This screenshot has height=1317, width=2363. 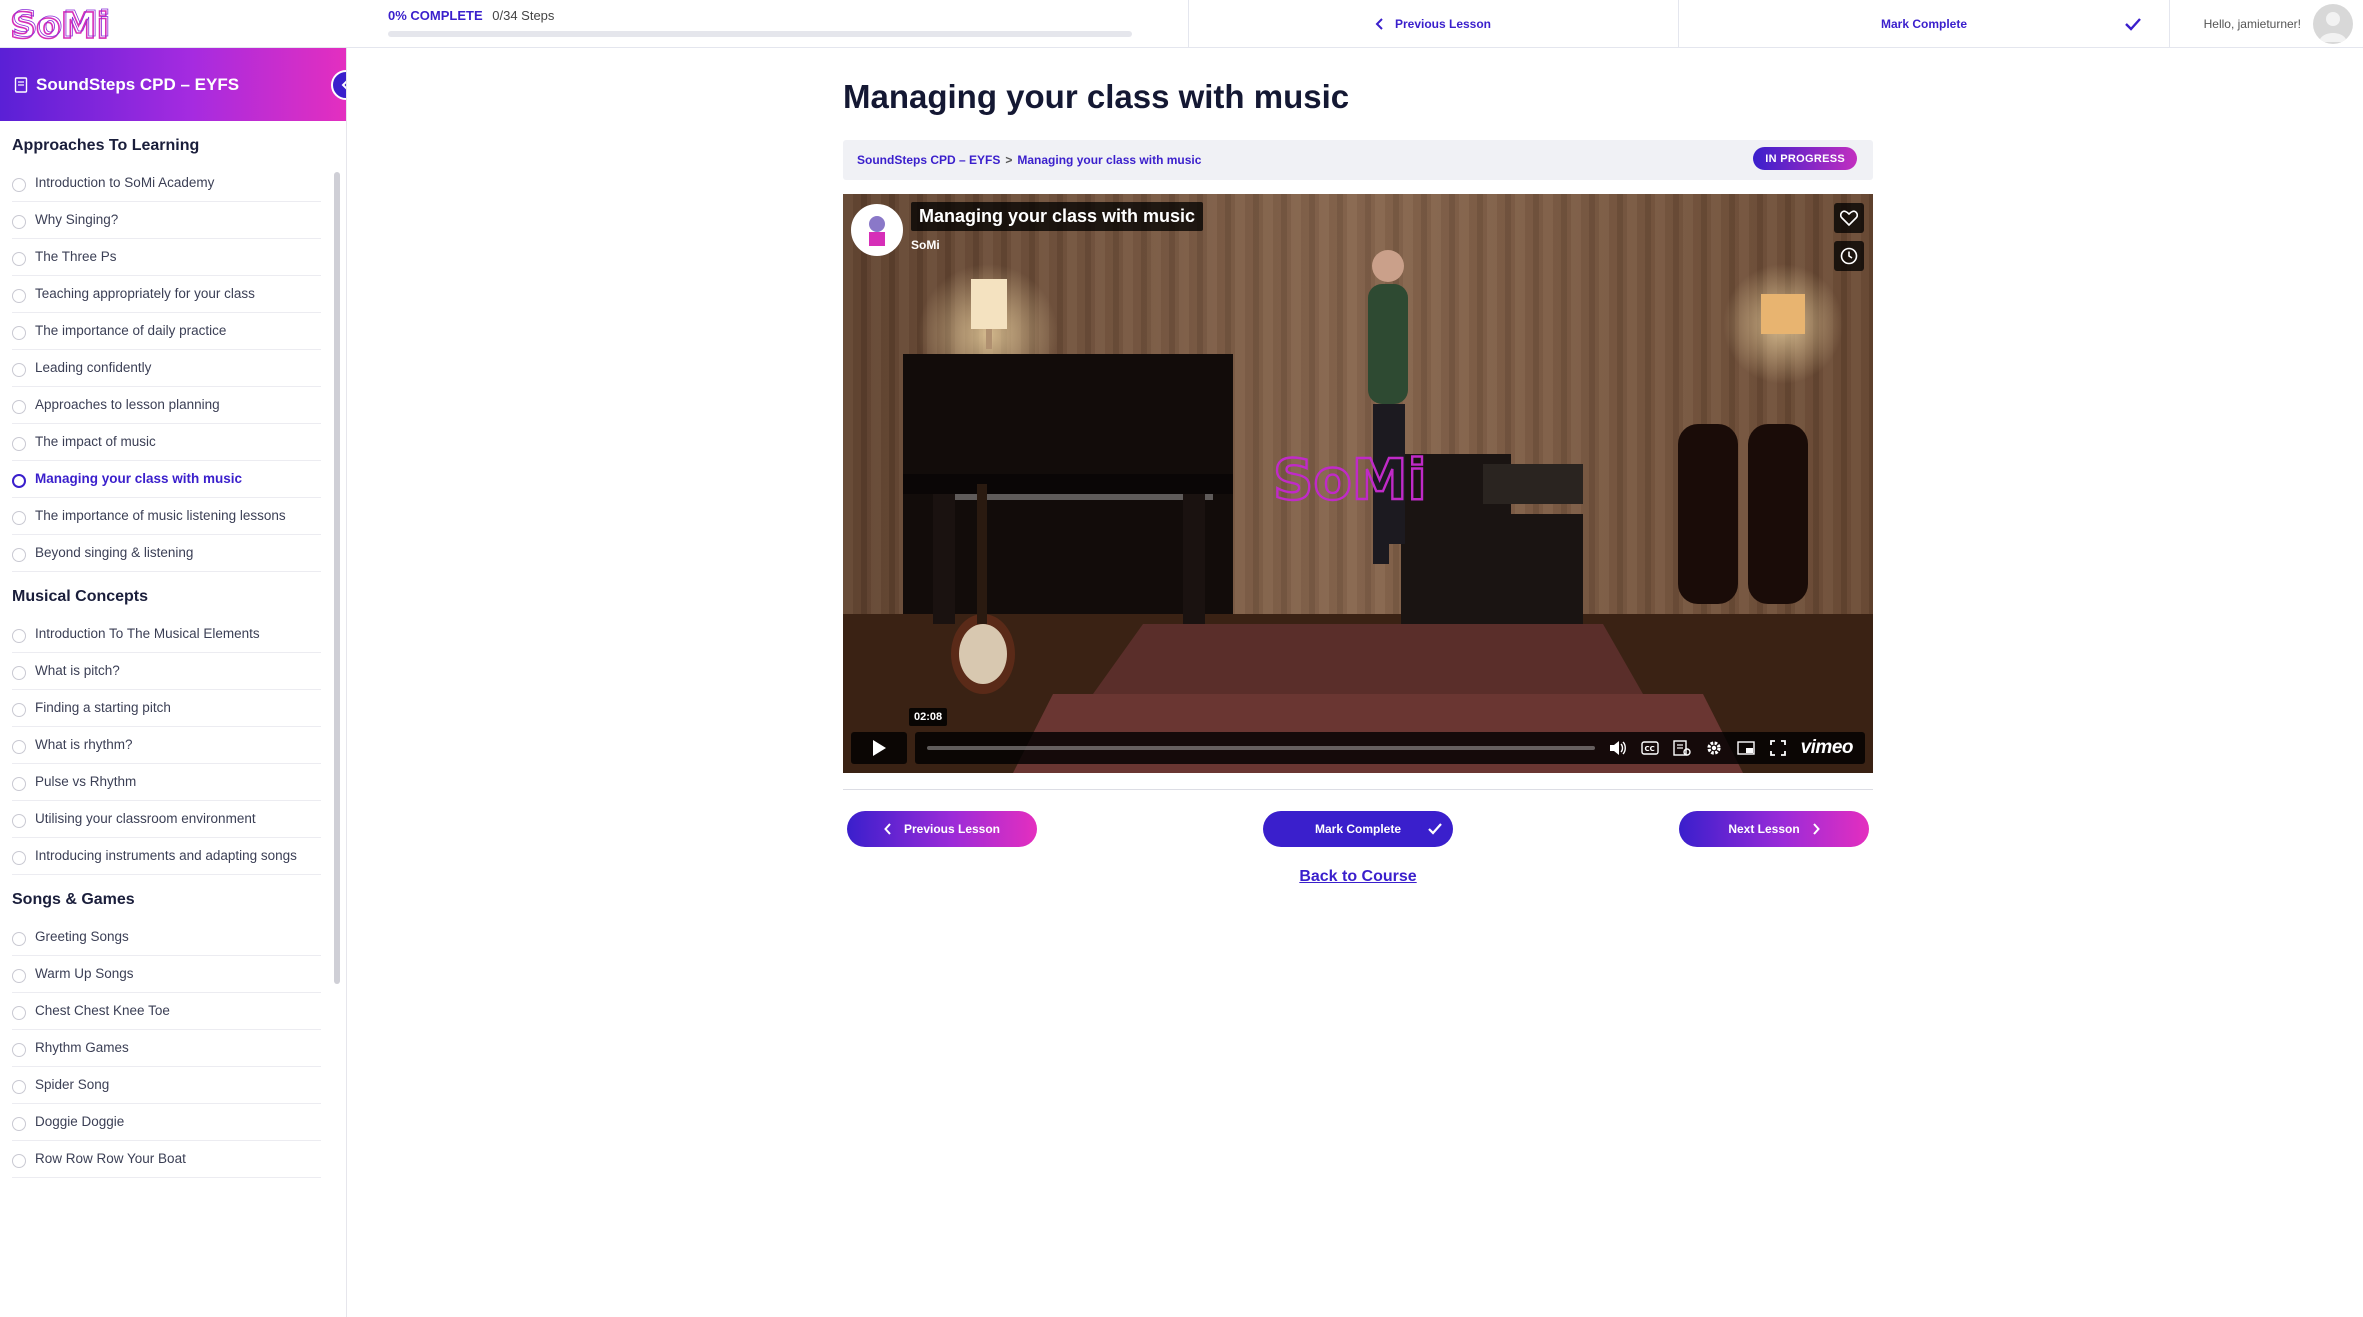 What do you see at coordinates (166, 183) in the screenshot?
I see `lesson-item: Introduction to SoMi Academy` at bounding box center [166, 183].